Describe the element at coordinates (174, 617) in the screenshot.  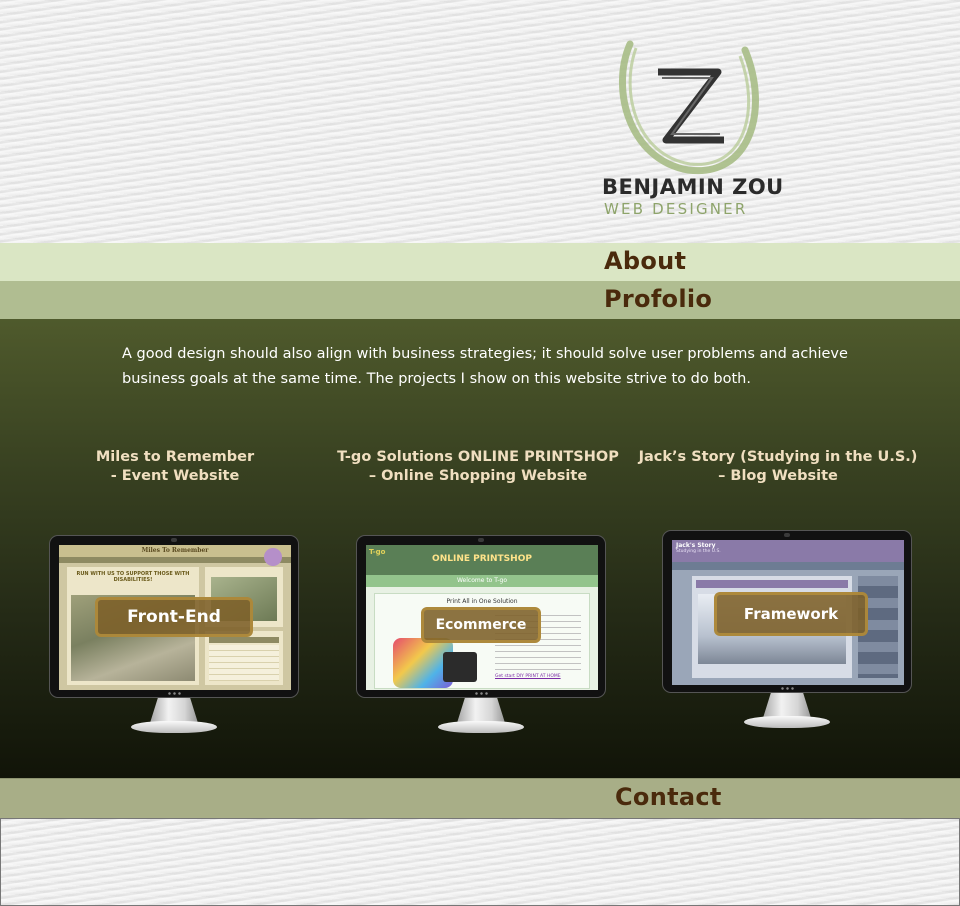
I see `tag-front-end-button: Front-End` at that location.